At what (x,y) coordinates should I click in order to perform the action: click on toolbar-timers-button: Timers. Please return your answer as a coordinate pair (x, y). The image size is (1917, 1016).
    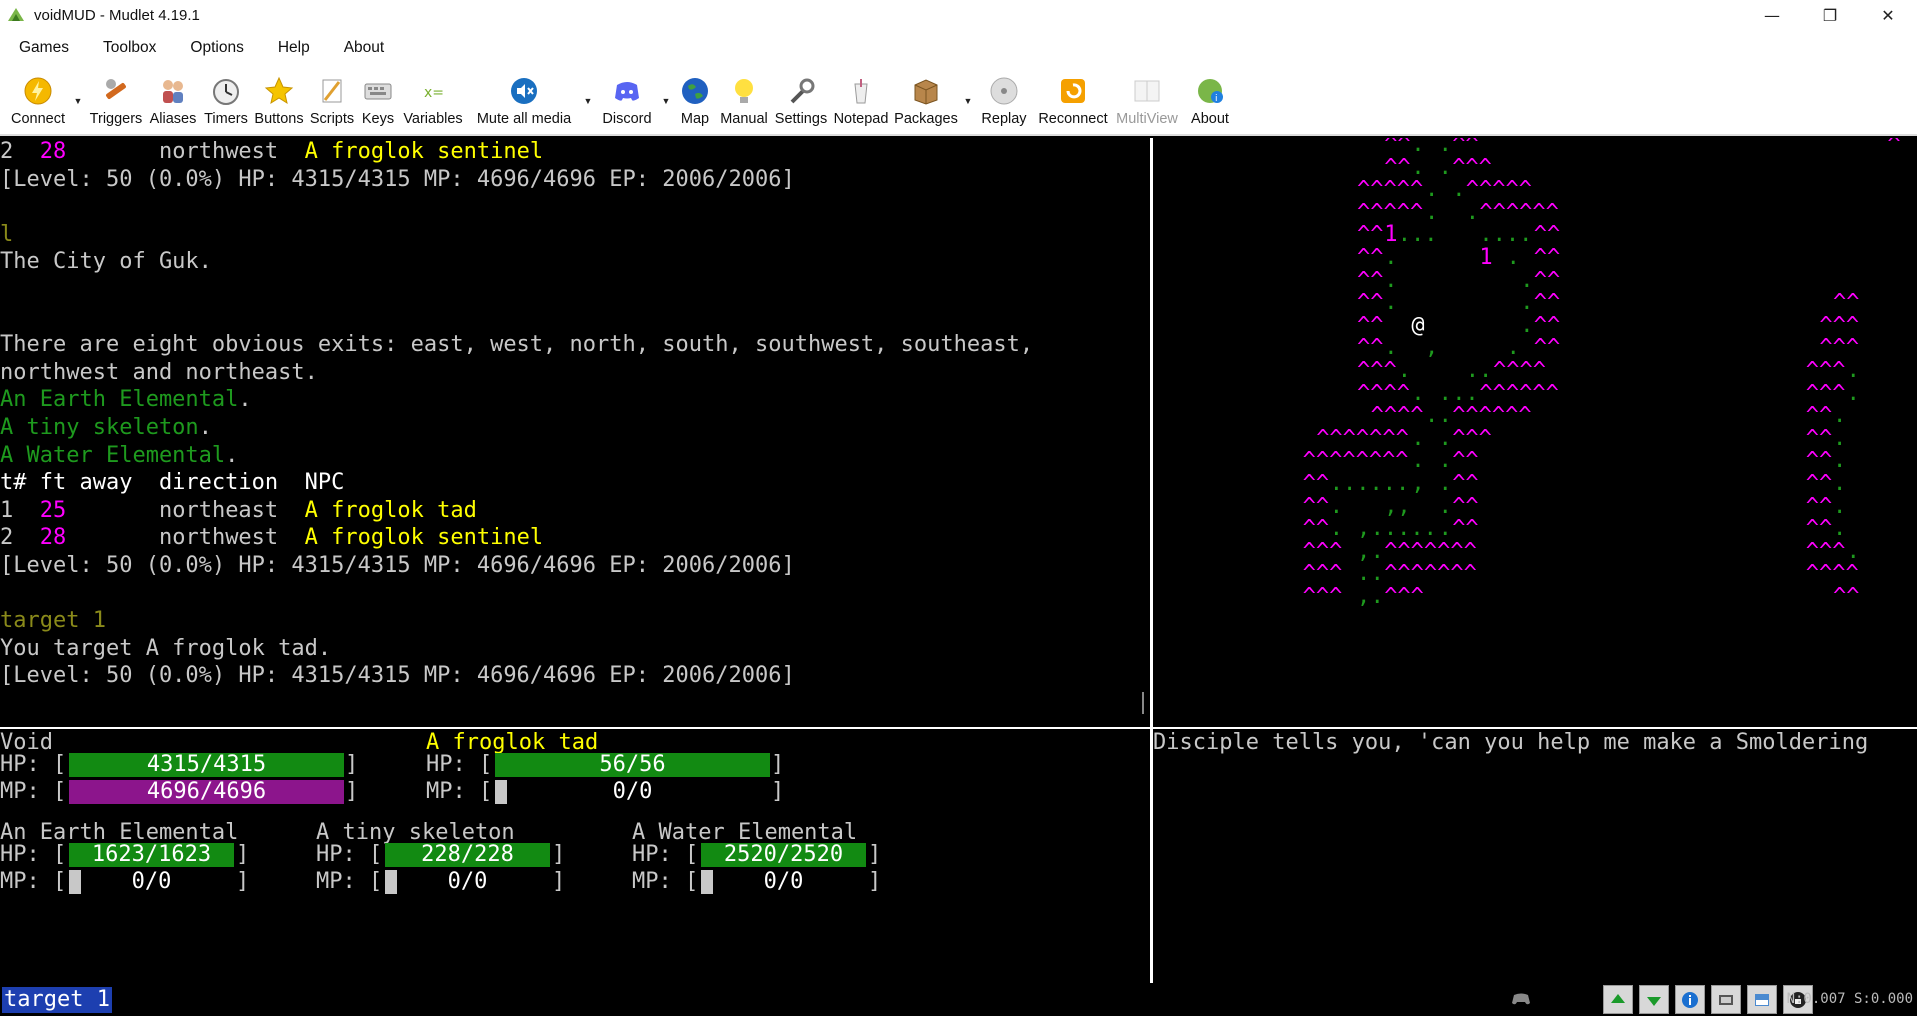
    Looking at the image, I should click on (226, 100).